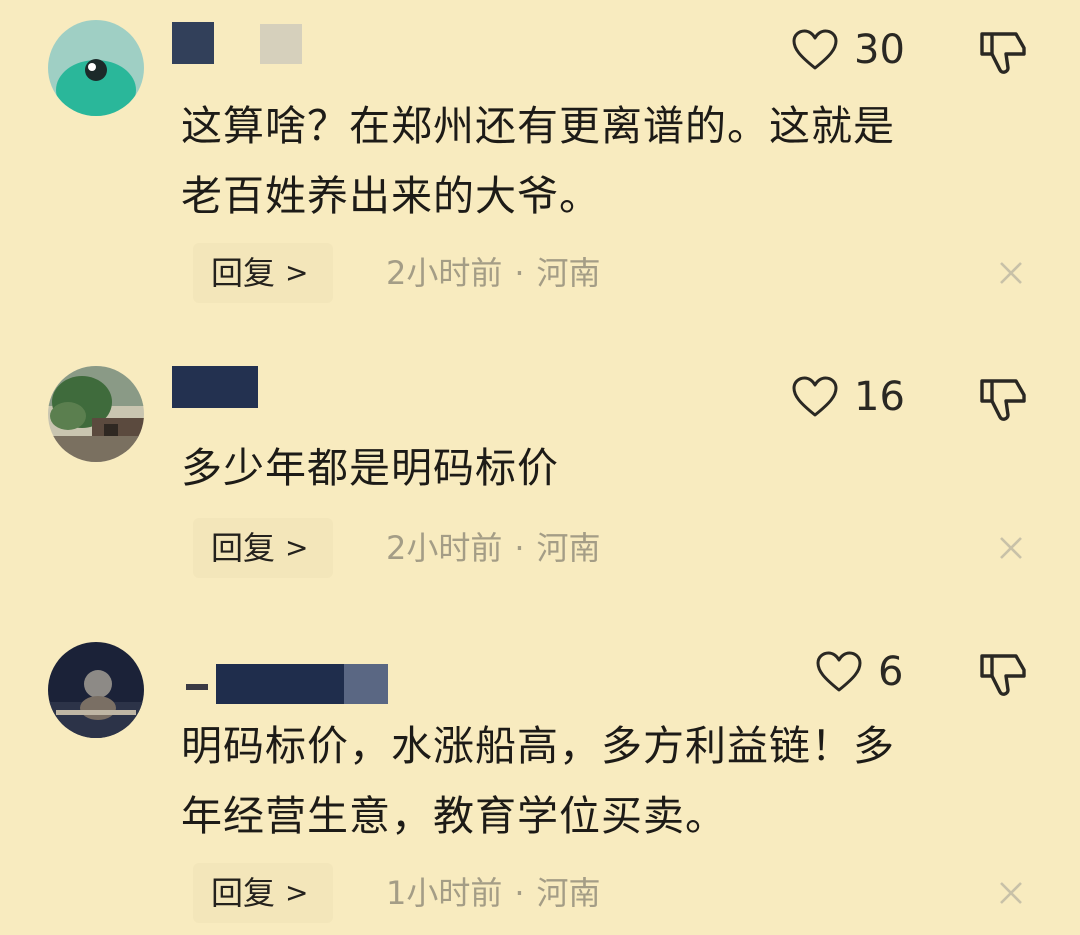  I want to click on like-count: 6, so click(891, 672).